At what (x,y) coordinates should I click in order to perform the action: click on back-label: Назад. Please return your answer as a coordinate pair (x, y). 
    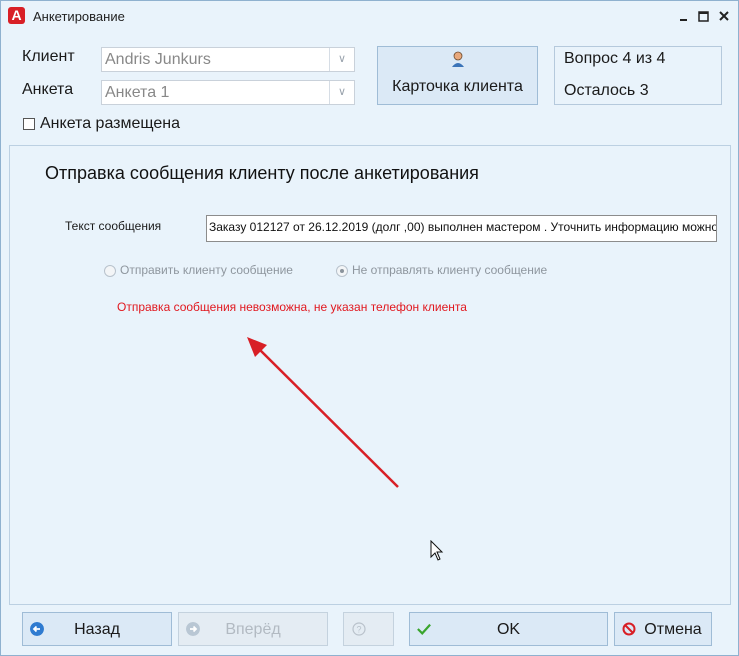
    Looking at the image, I should click on (97, 629).